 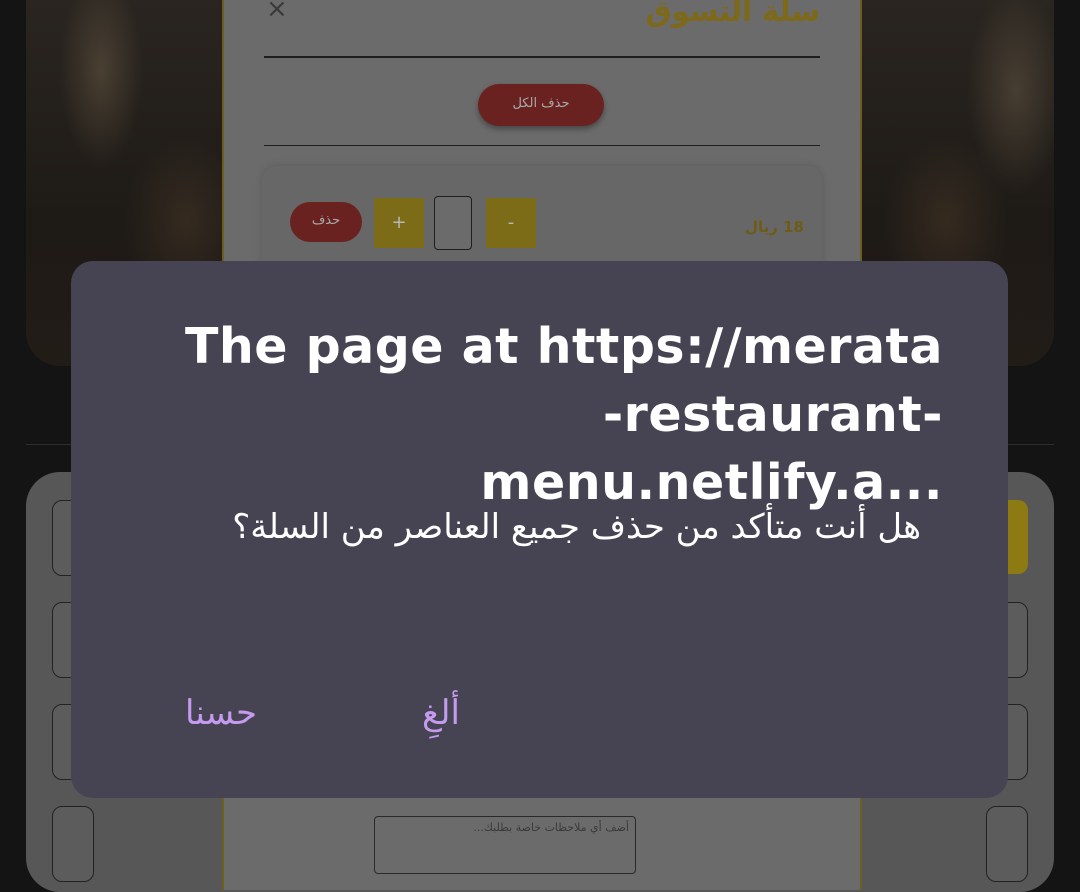 I want to click on cart-title: سلة التسوق, so click(x=732, y=14).